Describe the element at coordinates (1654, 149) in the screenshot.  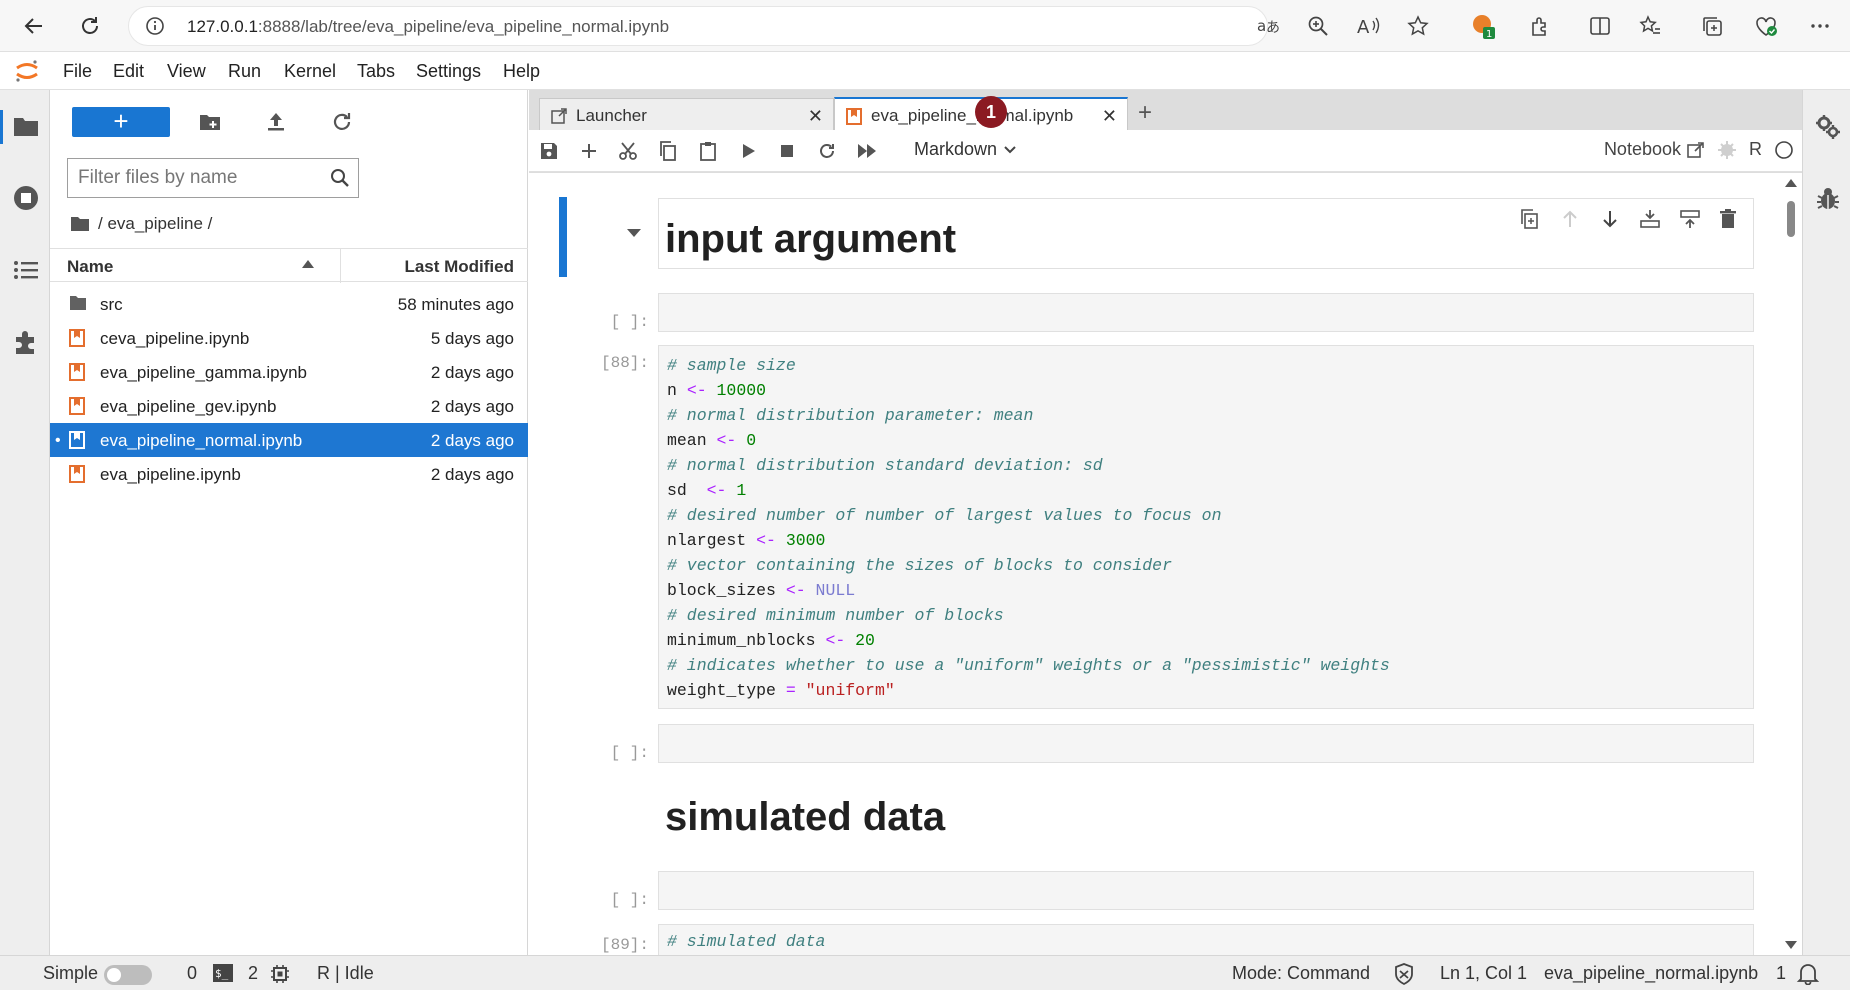
I see `open-in-notebook-link: Notebook` at that location.